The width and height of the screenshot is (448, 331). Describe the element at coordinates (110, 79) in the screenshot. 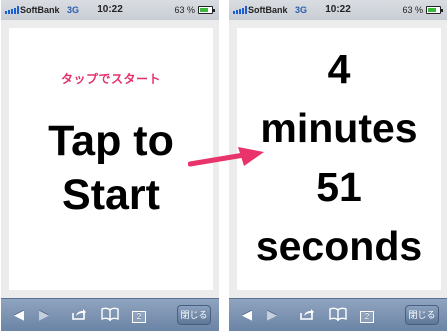

I see `tap-hint-text: タップでスタート` at that location.